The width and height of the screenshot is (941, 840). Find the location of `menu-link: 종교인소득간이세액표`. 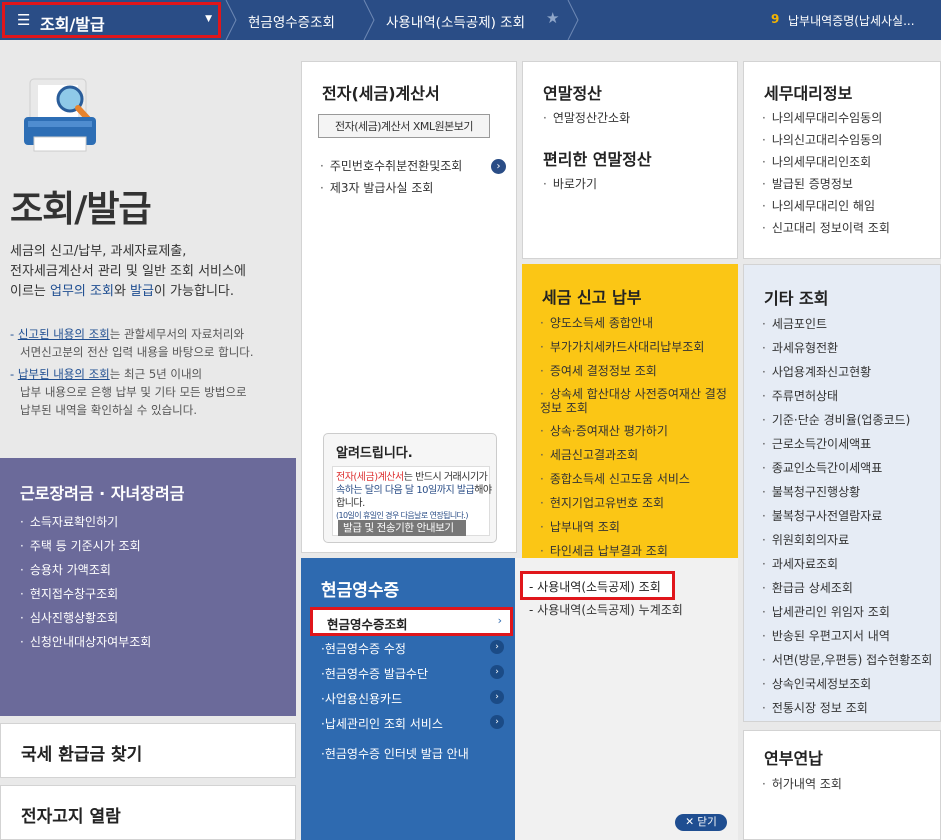

menu-link: 종교인소득간이세액표 is located at coordinates (847, 468).